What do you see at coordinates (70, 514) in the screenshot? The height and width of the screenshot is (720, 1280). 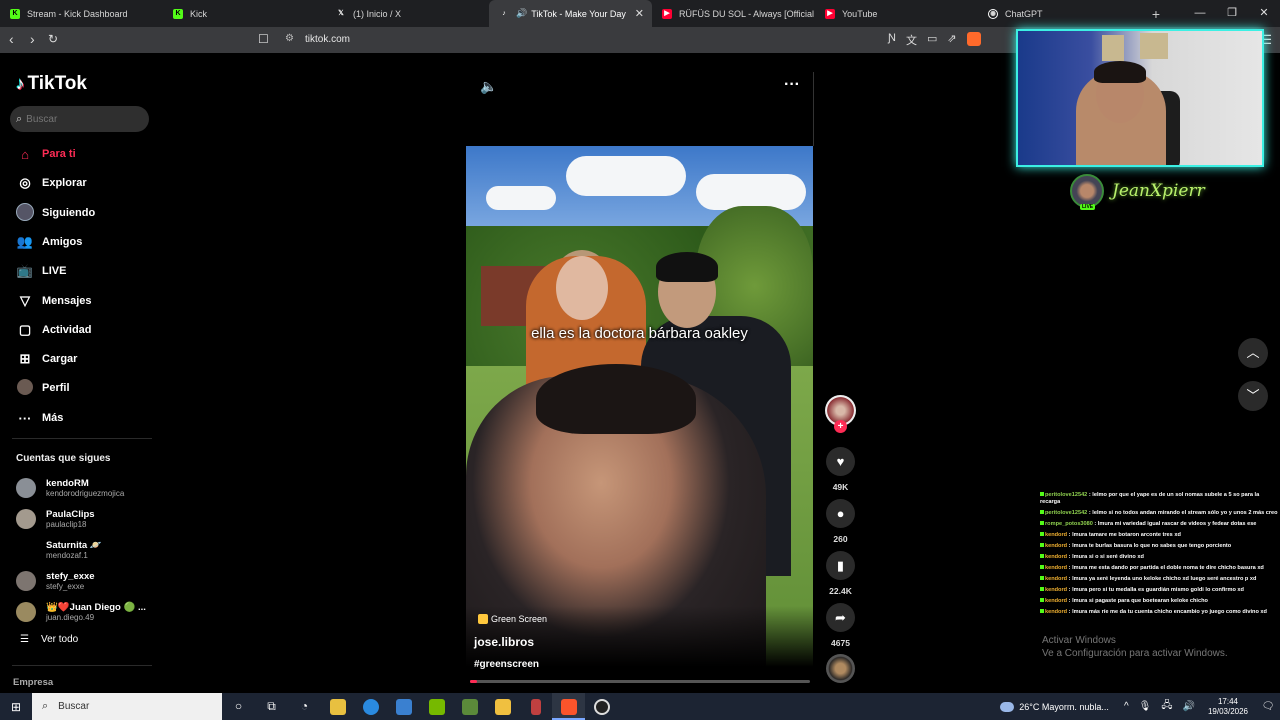 I see `account-name: PaulaClips` at bounding box center [70, 514].